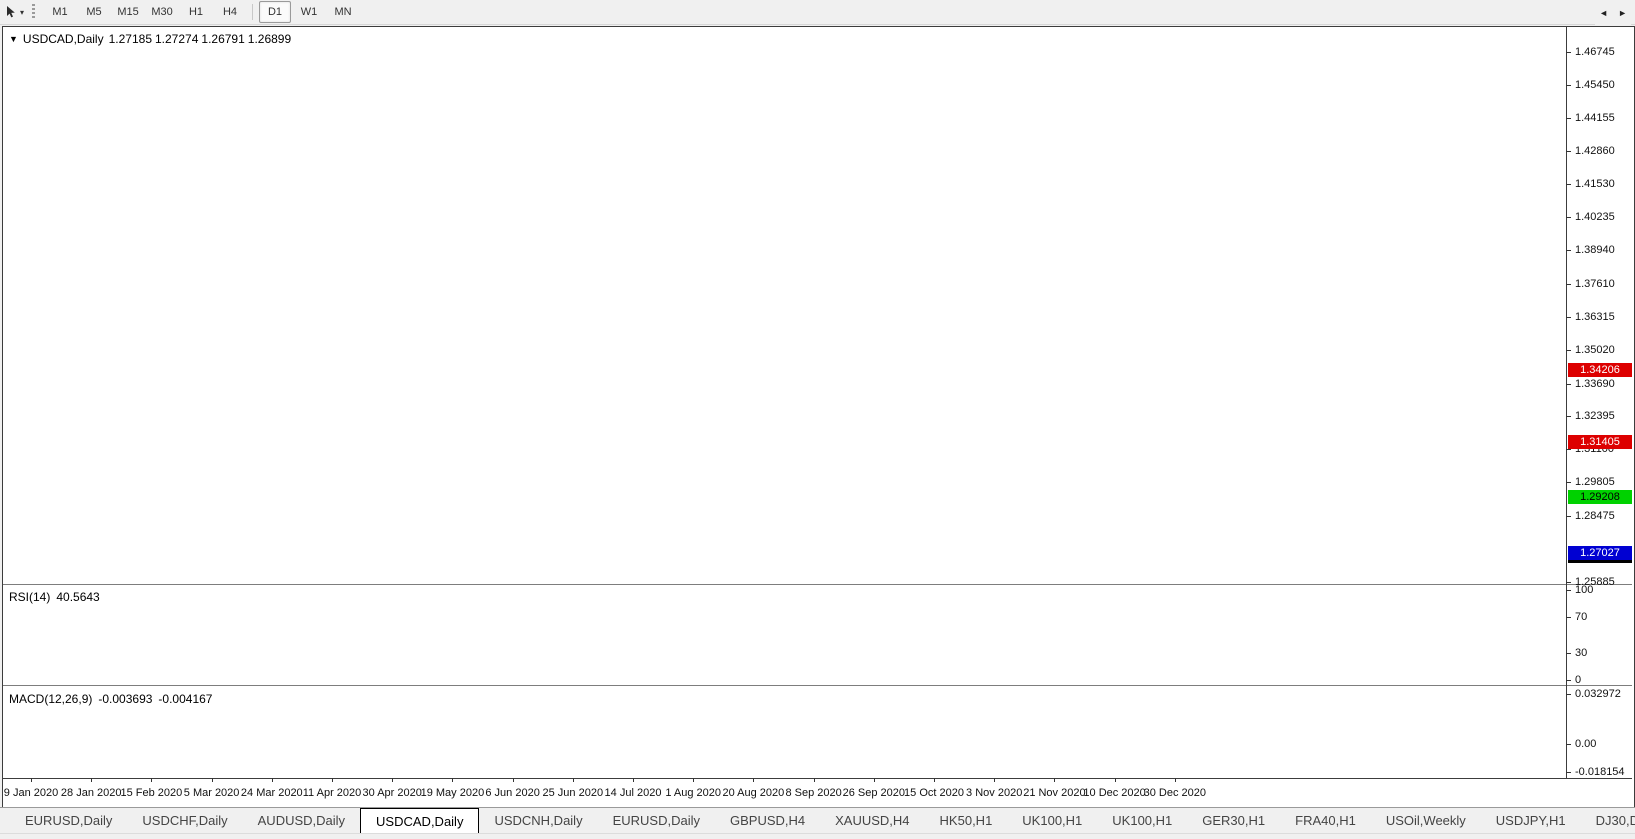 The image size is (1635, 839). What do you see at coordinates (269, 39) in the screenshot?
I see `ohlc-close: 1.26899` at bounding box center [269, 39].